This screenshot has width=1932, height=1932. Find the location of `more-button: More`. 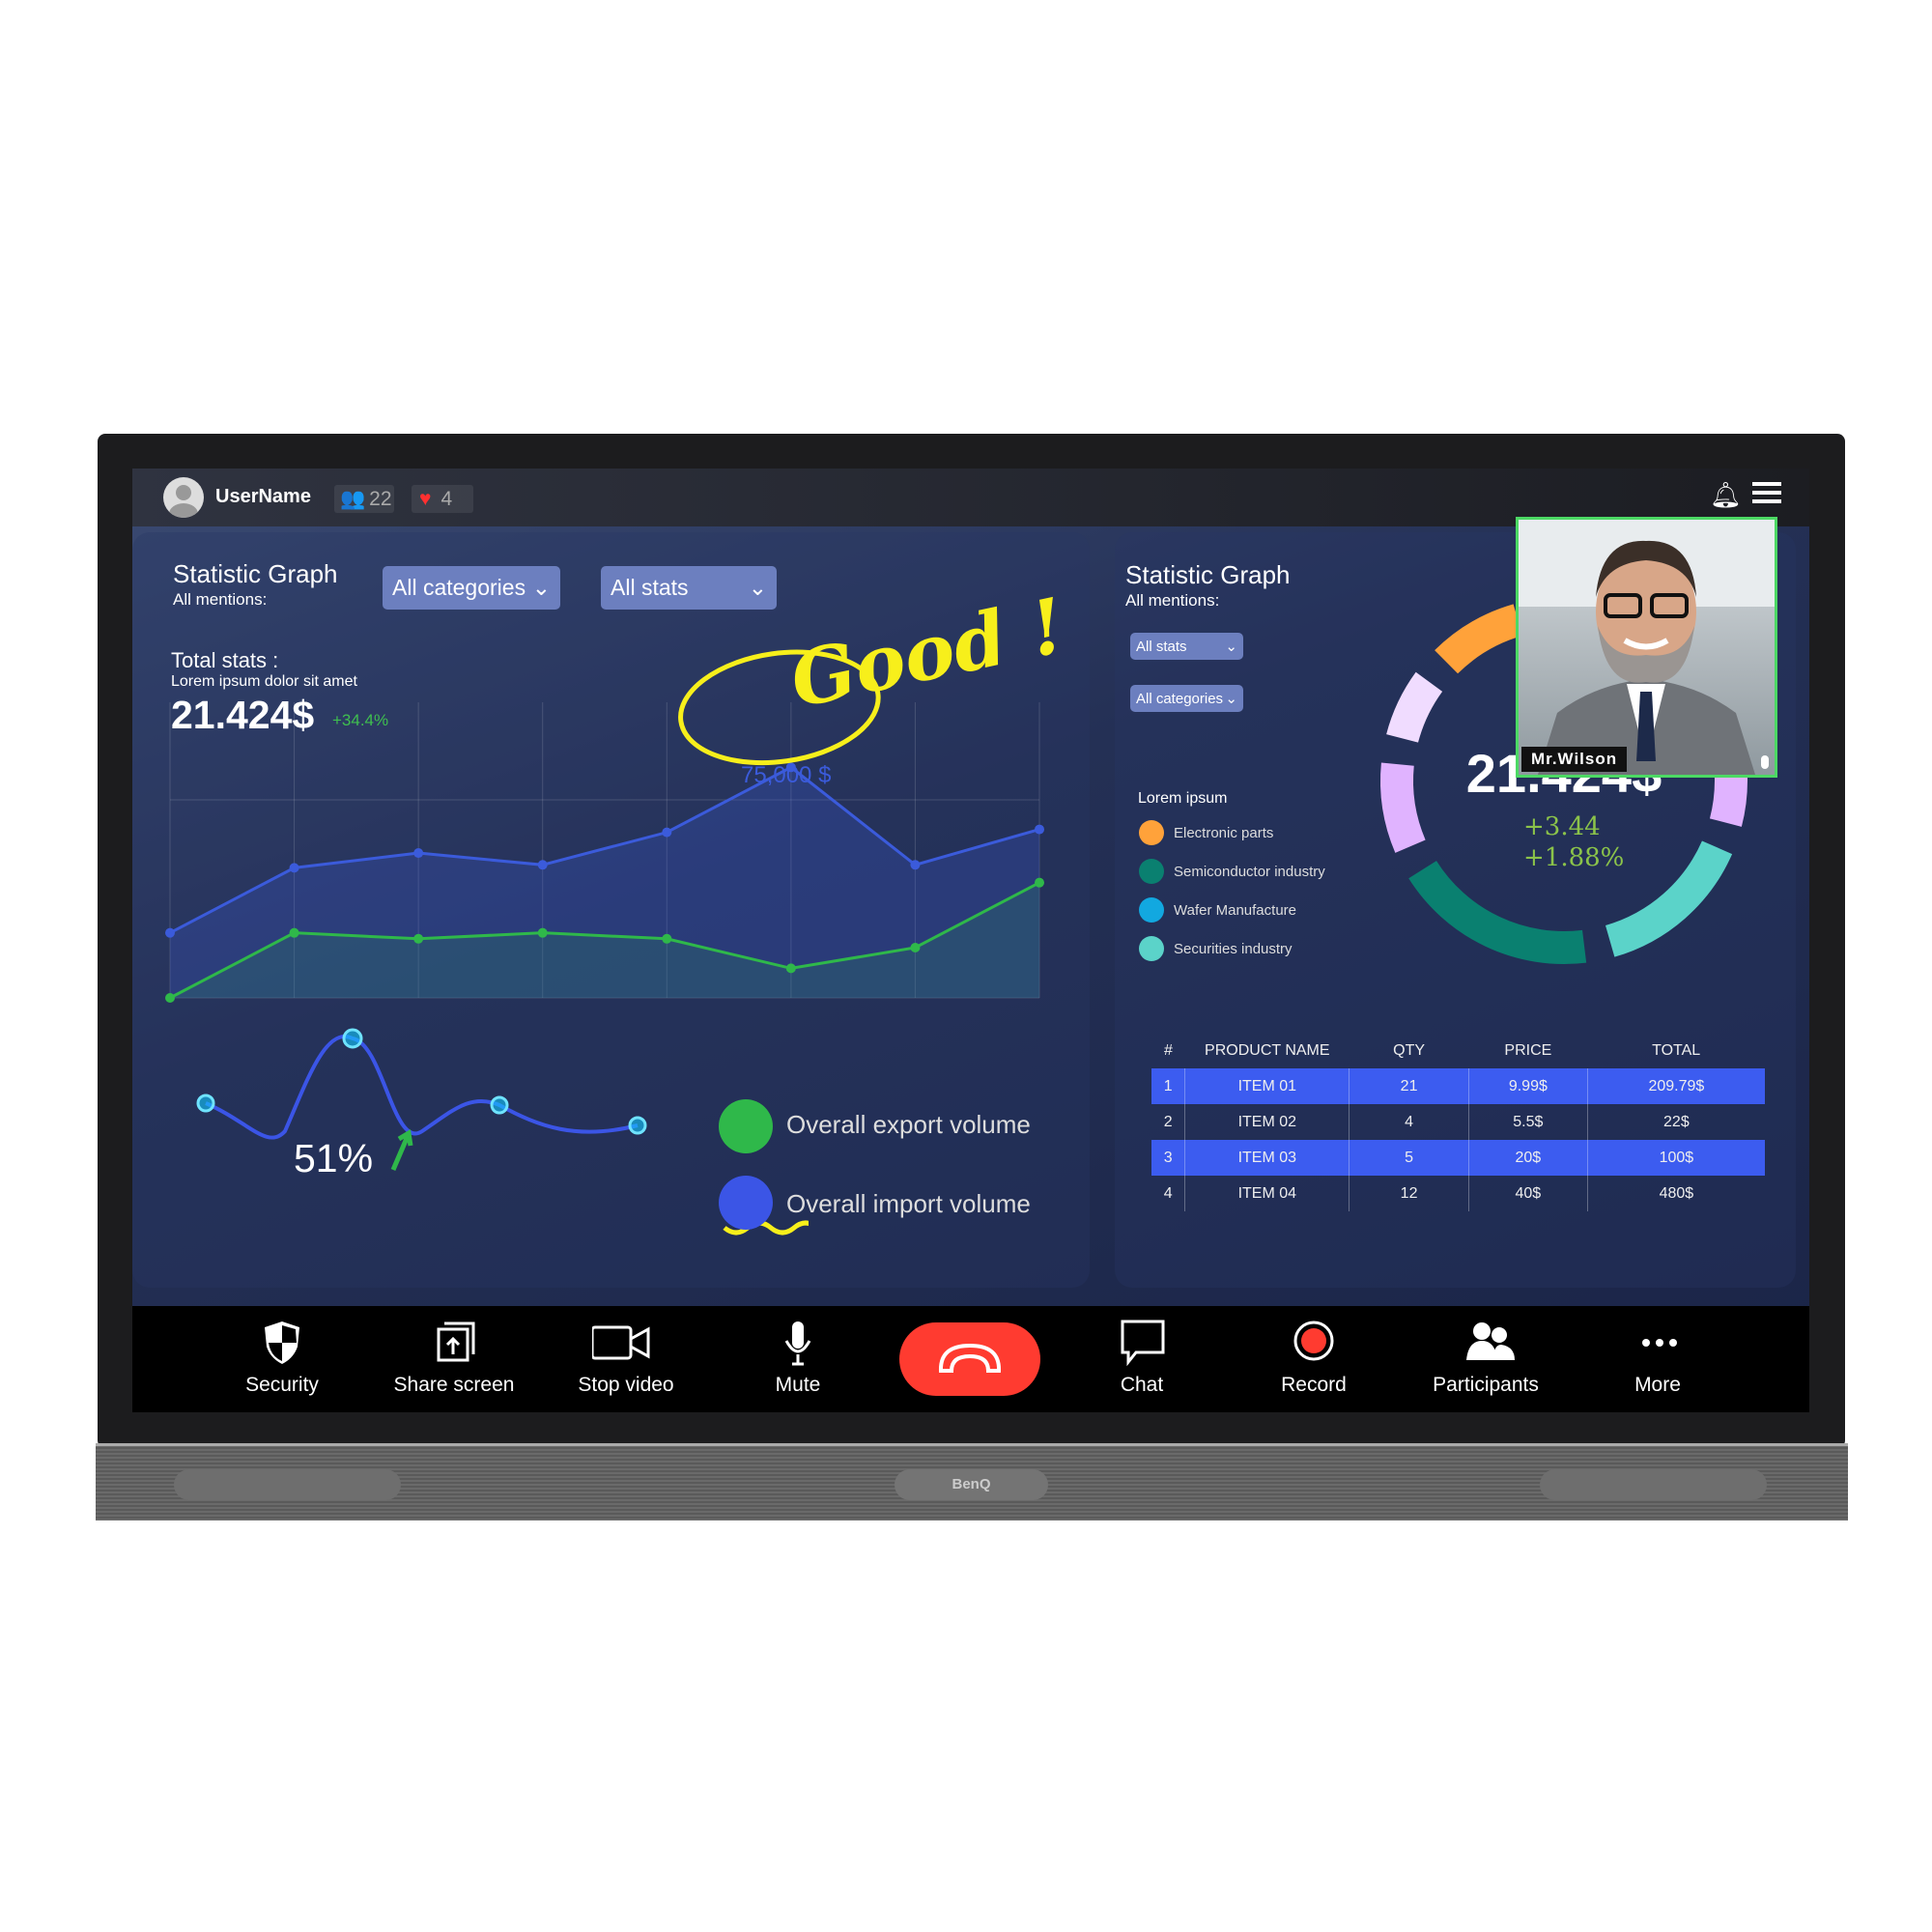

more-button: More is located at coordinates (1658, 1359).